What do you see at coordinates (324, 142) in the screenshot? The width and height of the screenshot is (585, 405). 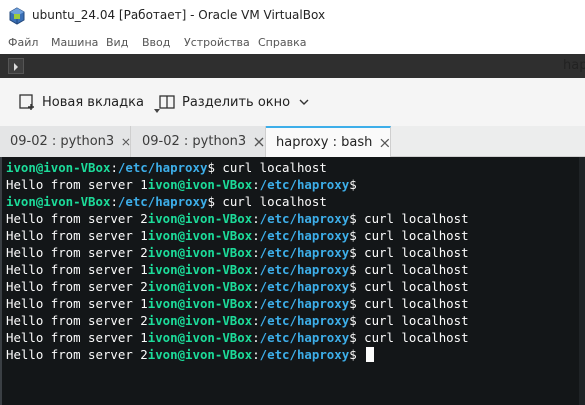 I see `tab-label: haproxy : bash` at bounding box center [324, 142].